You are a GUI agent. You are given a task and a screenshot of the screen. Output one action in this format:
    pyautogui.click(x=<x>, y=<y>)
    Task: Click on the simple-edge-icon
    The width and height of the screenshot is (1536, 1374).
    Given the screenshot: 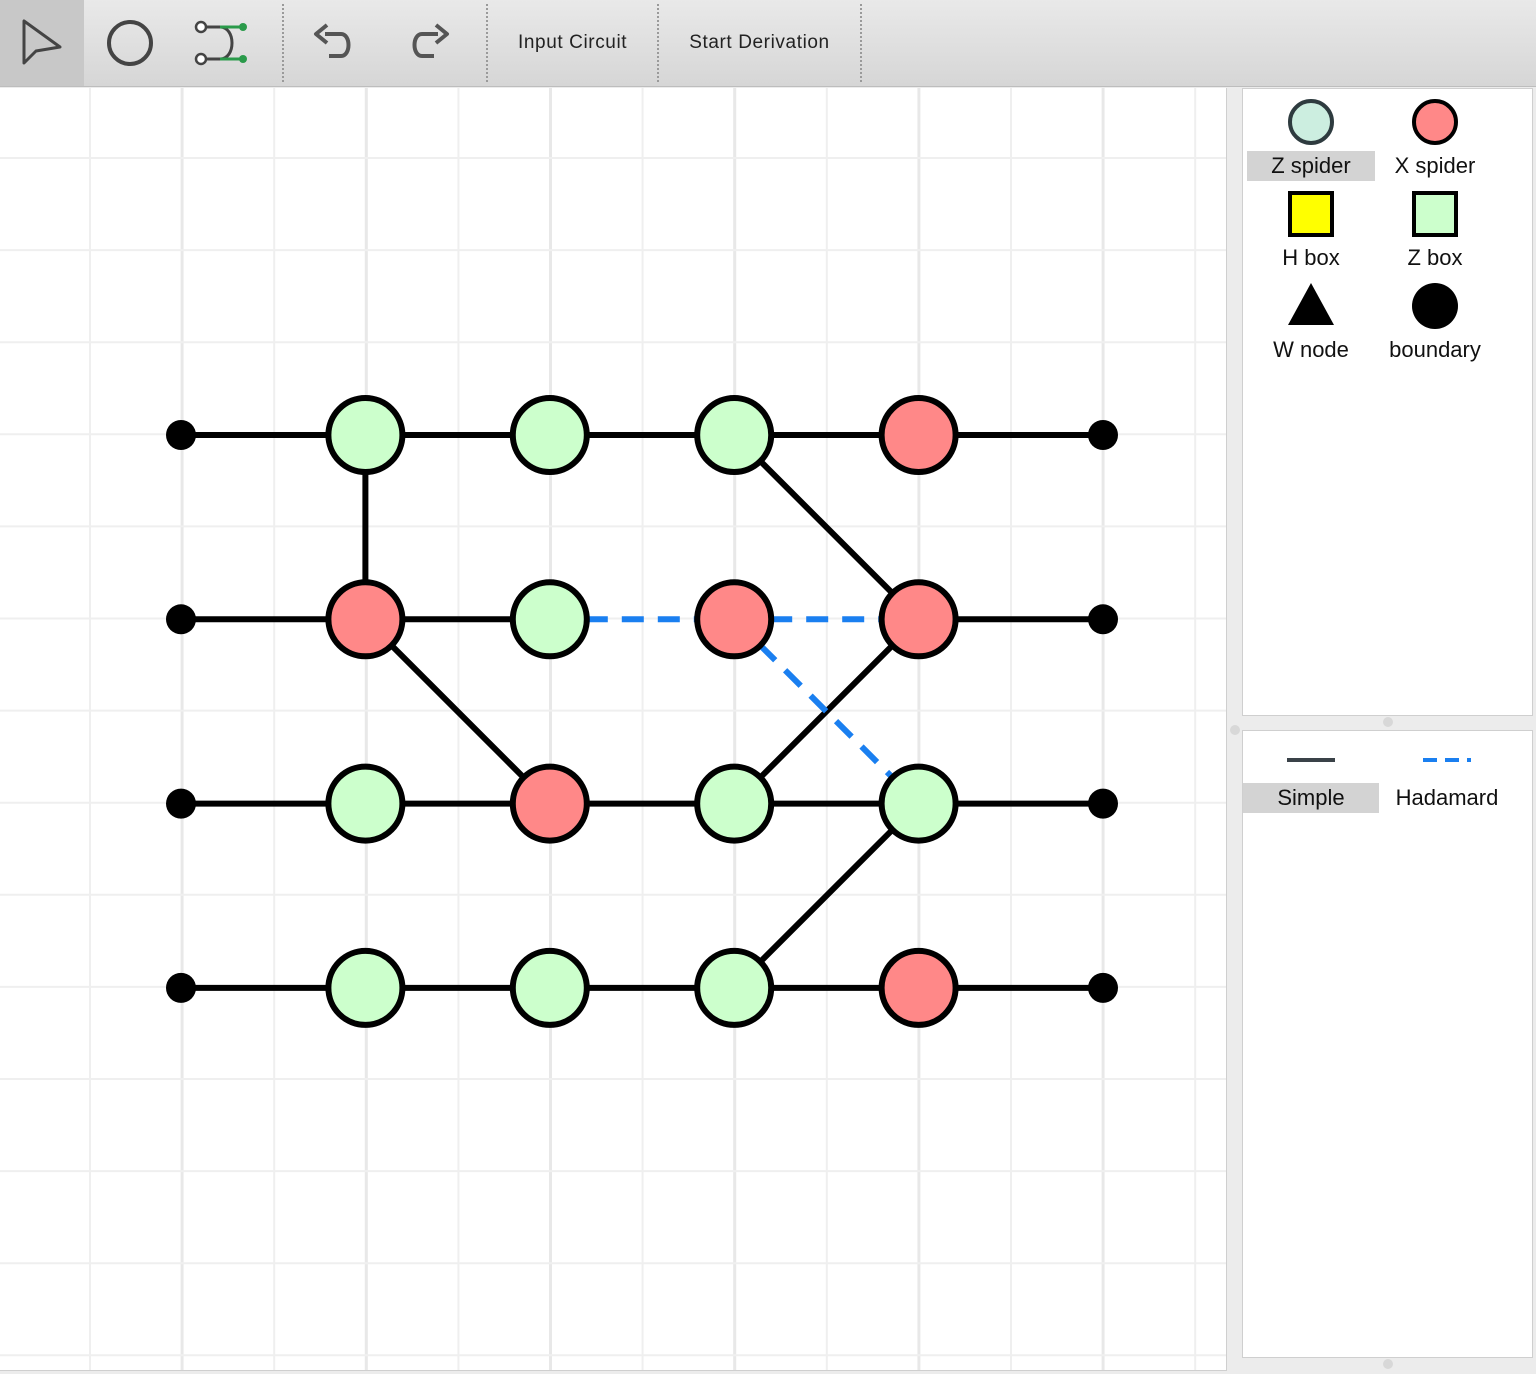 What is the action you would take?
    pyautogui.click(x=1311, y=760)
    